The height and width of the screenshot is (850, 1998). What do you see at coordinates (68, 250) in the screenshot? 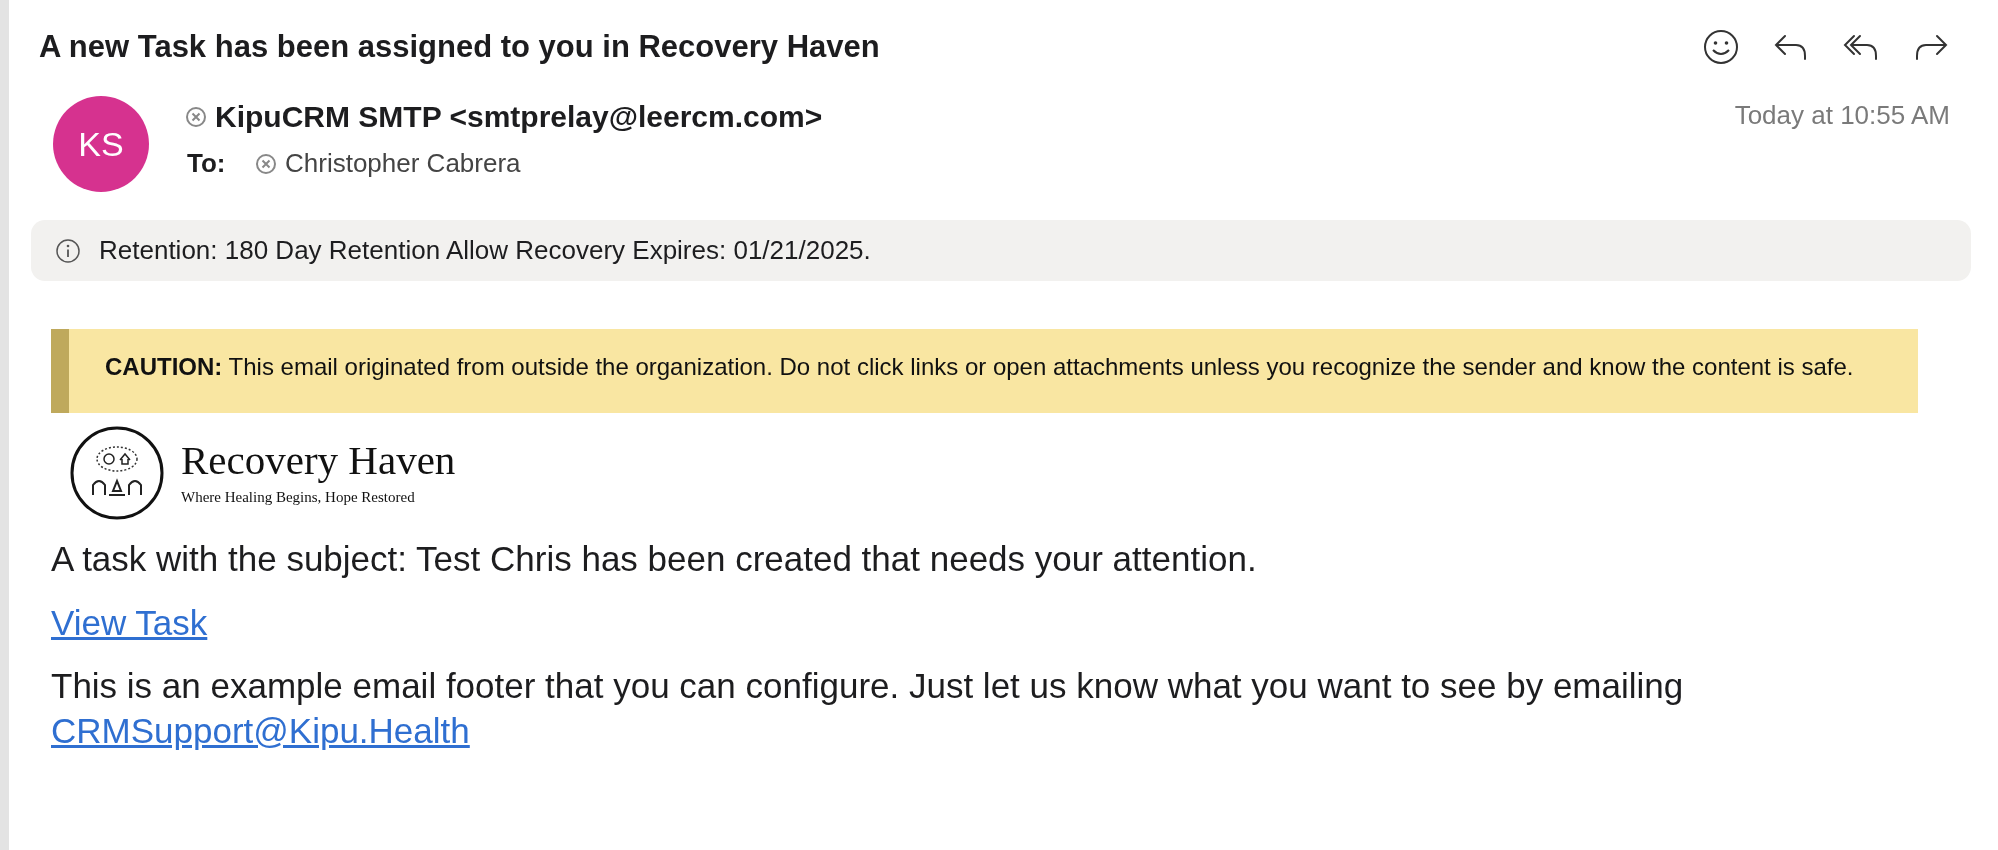
I see `info-icon` at bounding box center [68, 250].